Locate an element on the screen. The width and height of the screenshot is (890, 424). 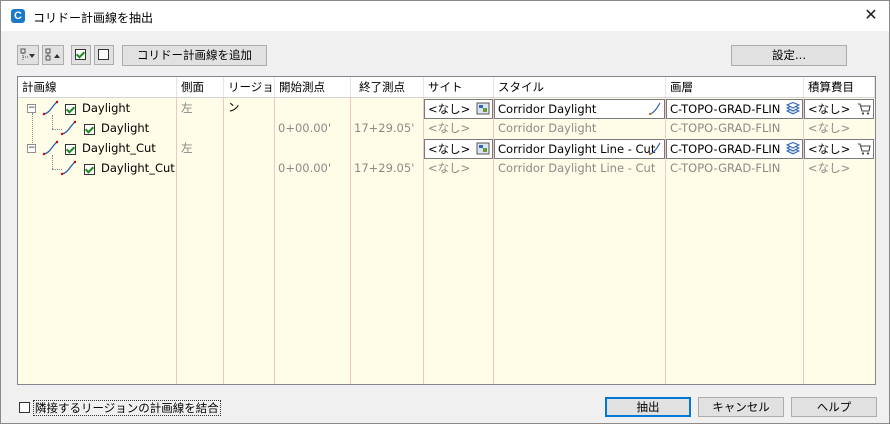
unchecked-box-icon is located at coordinates (103, 54).